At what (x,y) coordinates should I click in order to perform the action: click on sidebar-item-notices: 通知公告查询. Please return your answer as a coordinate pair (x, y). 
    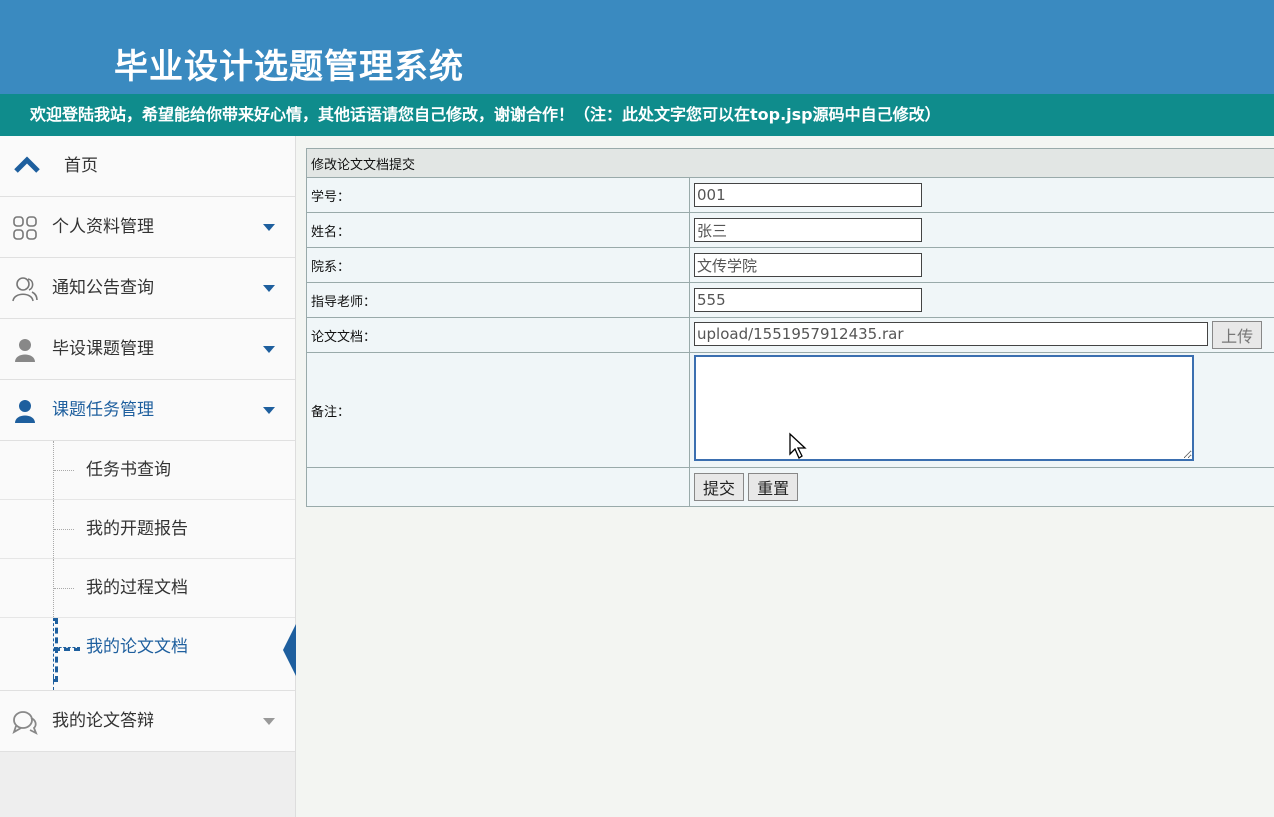
    Looking at the image, I should click on (147, 288).